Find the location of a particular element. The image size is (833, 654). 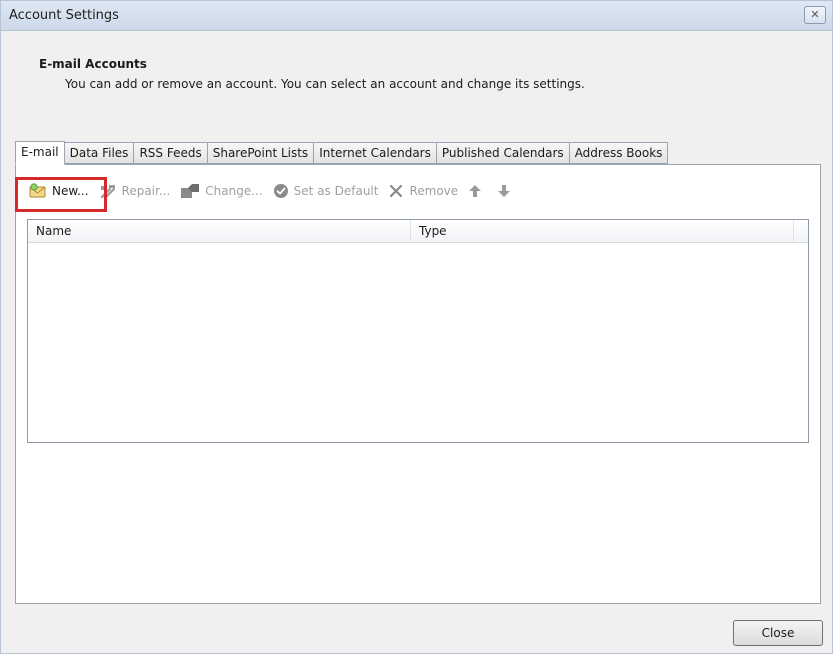

tab-data-files: Data Files is located at coordinates (99, 153).